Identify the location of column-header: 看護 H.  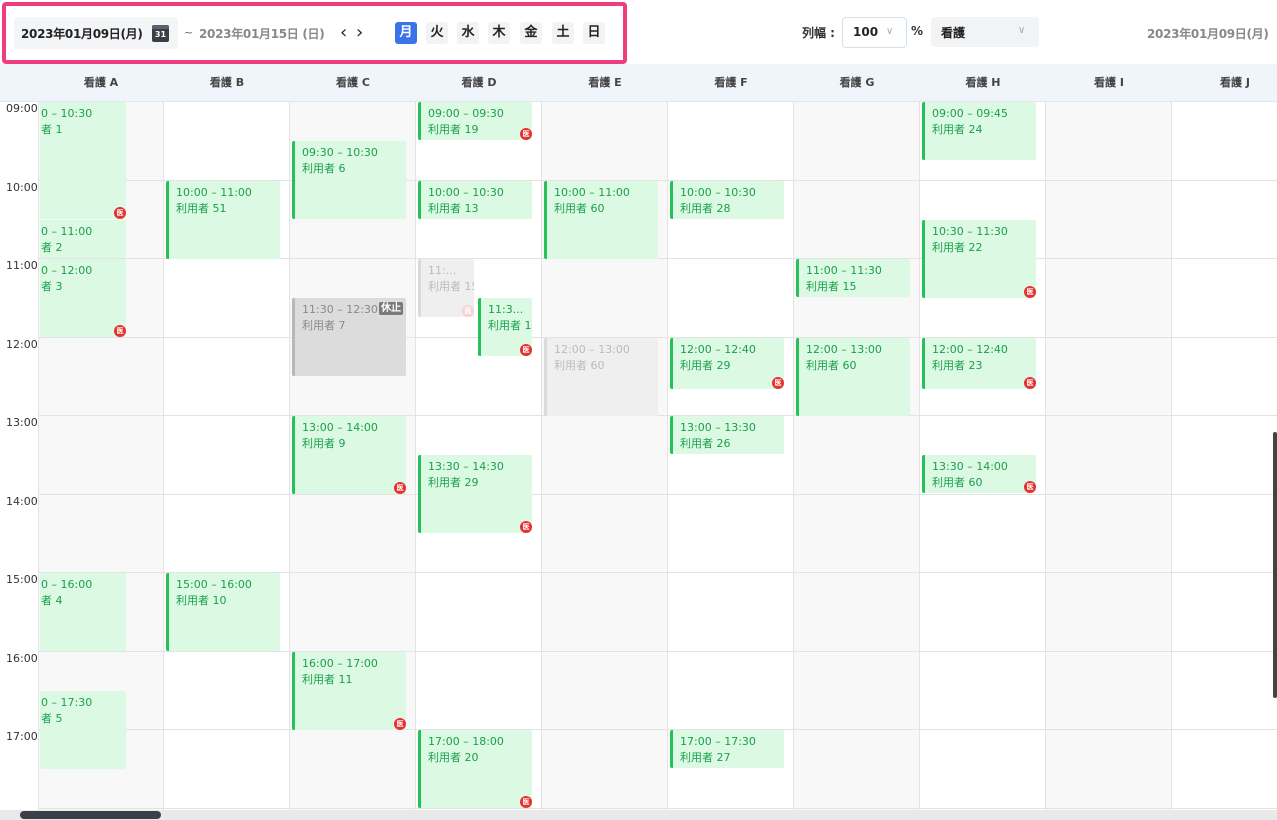
(983, 82).